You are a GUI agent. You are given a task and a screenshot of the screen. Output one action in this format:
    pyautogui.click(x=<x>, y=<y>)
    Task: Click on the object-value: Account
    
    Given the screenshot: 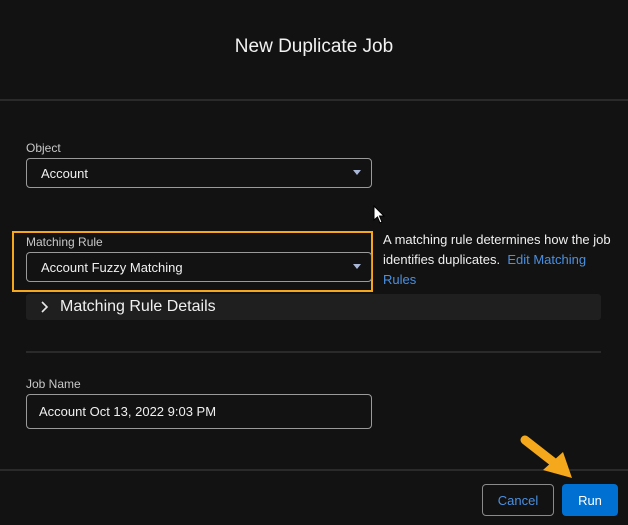 What is the action you would take?
    pyautogui.click(x=64, y=173)
    